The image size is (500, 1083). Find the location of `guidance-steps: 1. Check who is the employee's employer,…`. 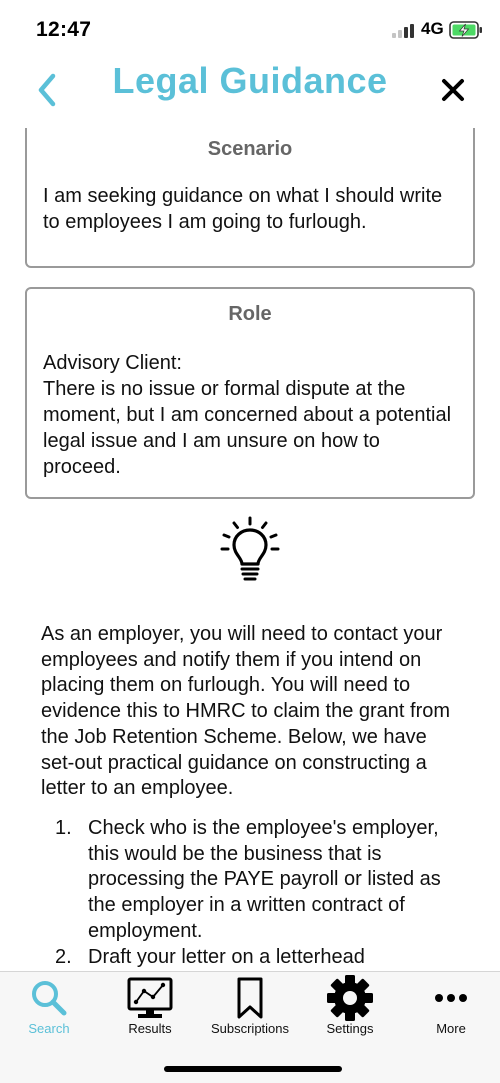

guidance-steps: 1. Check who is the employee's employer,… is located at coordinates (251, 893).